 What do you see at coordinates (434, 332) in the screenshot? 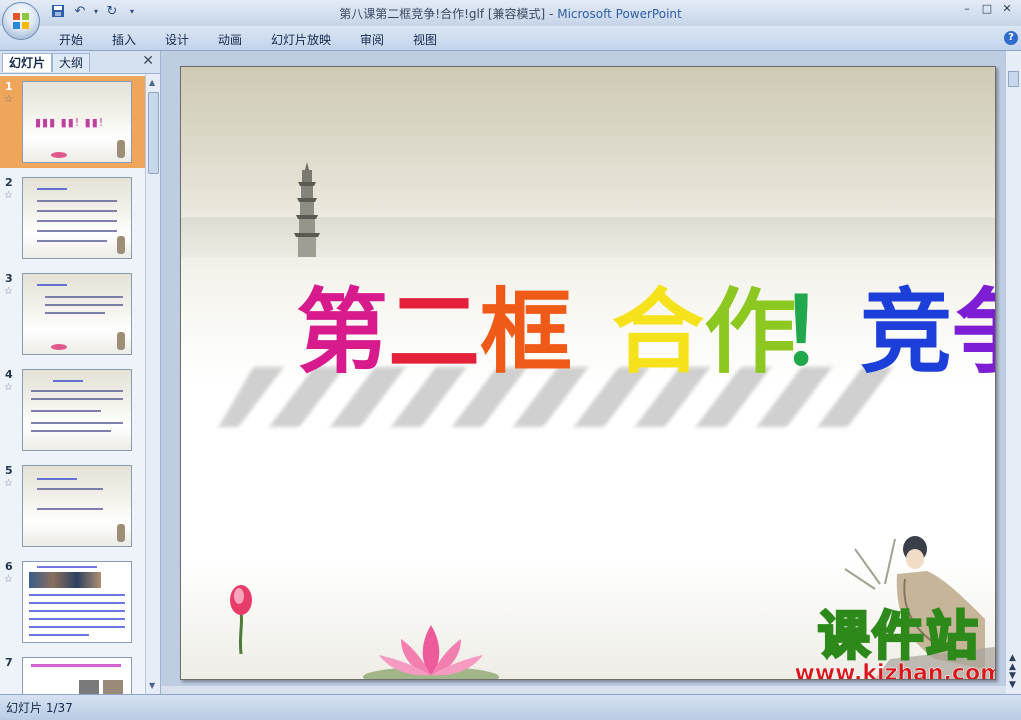
I see `title-char: 二` at bounding box center [434, 332].